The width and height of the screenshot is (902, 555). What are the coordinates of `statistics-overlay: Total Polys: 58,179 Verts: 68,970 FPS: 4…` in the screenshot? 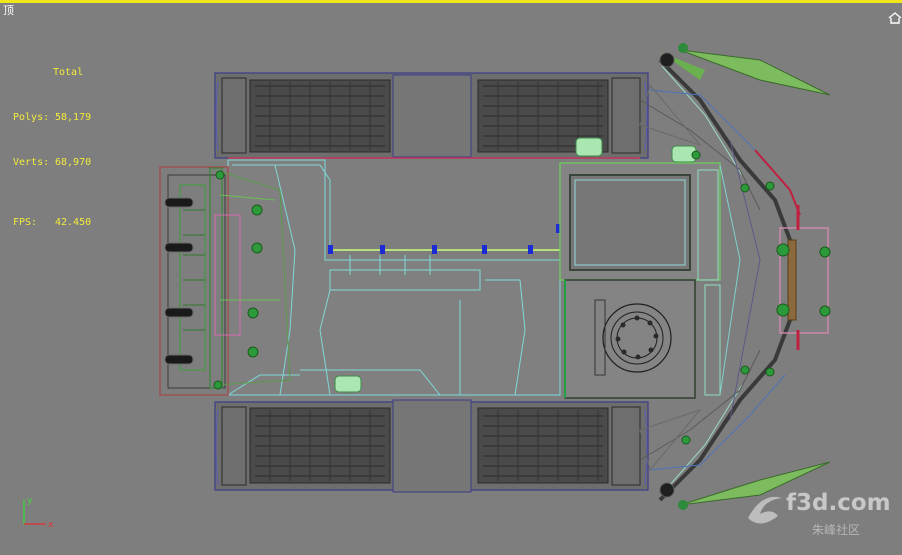 It's located at (52, 147).